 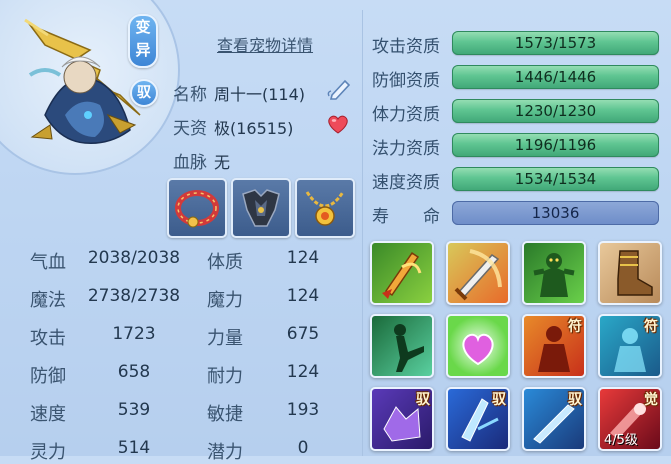 What do you see at coordinates (225, 338) in the screenshot?
I see `stat-label: 力量` at bounding box center [225, 338].